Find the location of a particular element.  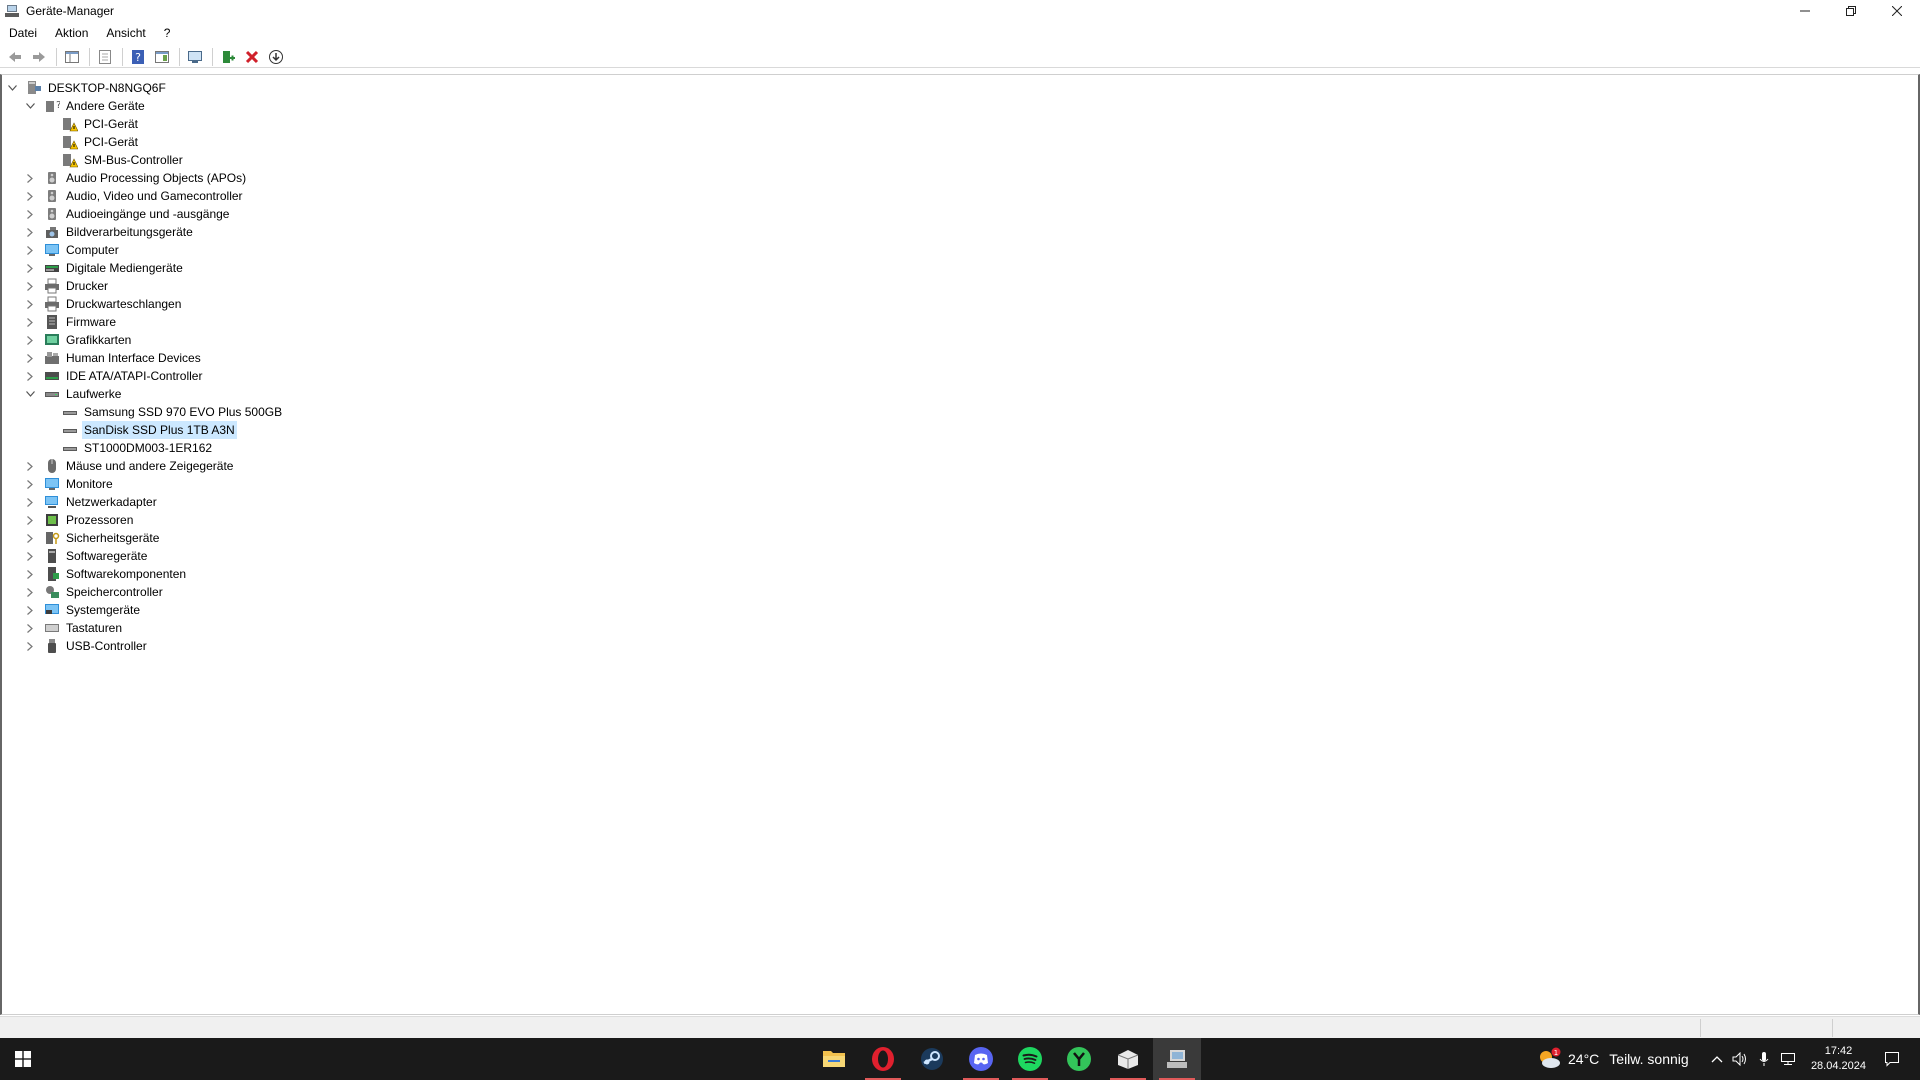

enable-device-button is located at coordinates (276, 57).